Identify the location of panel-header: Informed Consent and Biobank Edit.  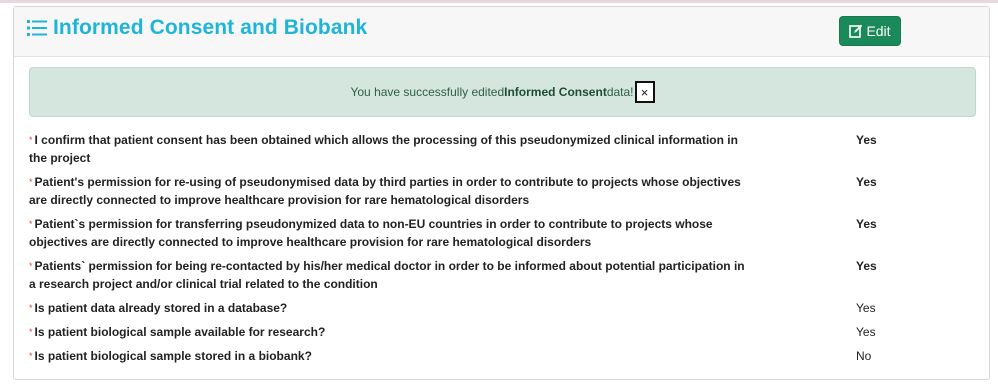
(501, 32).